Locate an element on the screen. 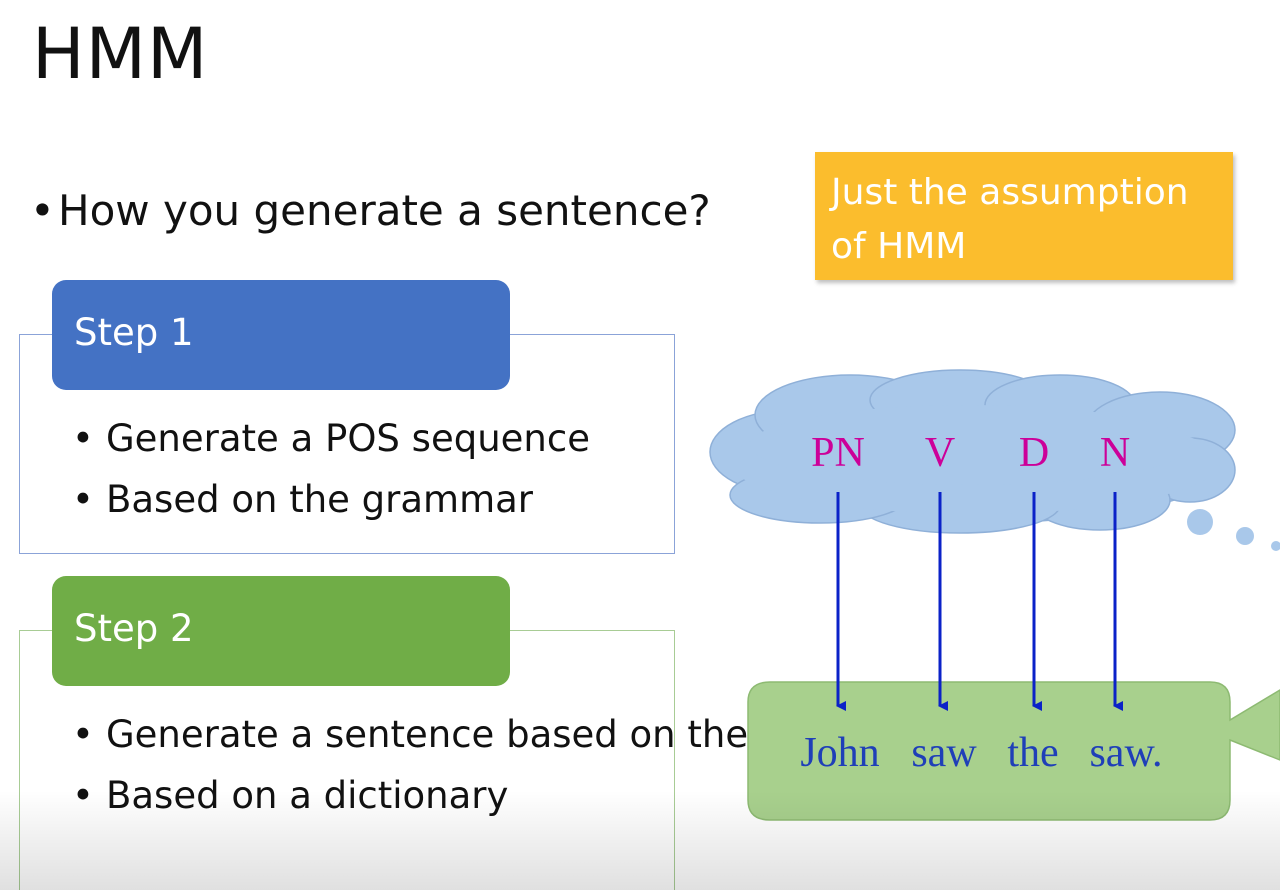  pos-tag: V is located at coordinates (940, 453).